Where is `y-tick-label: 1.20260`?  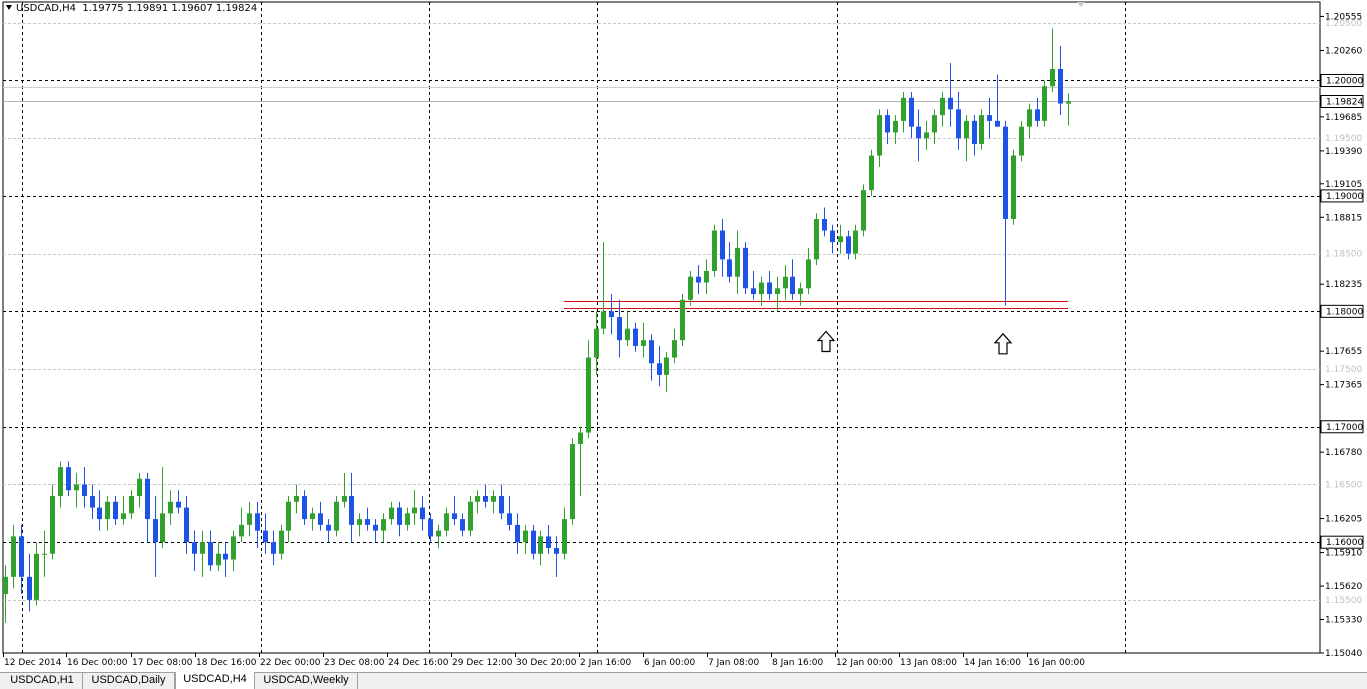 y-tick-label: 1.20260 is located at coordinates (1343, 51).